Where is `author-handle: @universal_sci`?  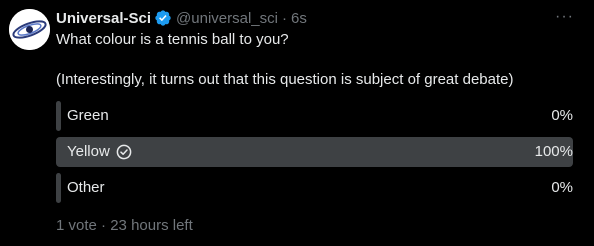 author-handle: @universal_sci is located at coordinates (227, 18).